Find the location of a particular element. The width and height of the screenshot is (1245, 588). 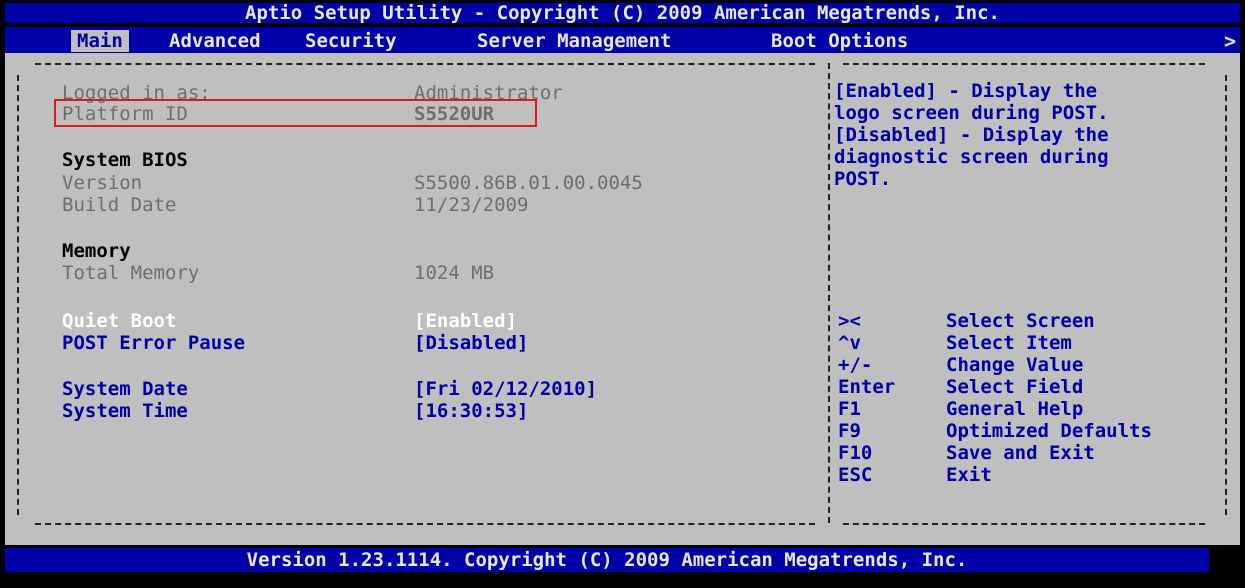

system-time-label: System Time is located at coordinates (125, 411).